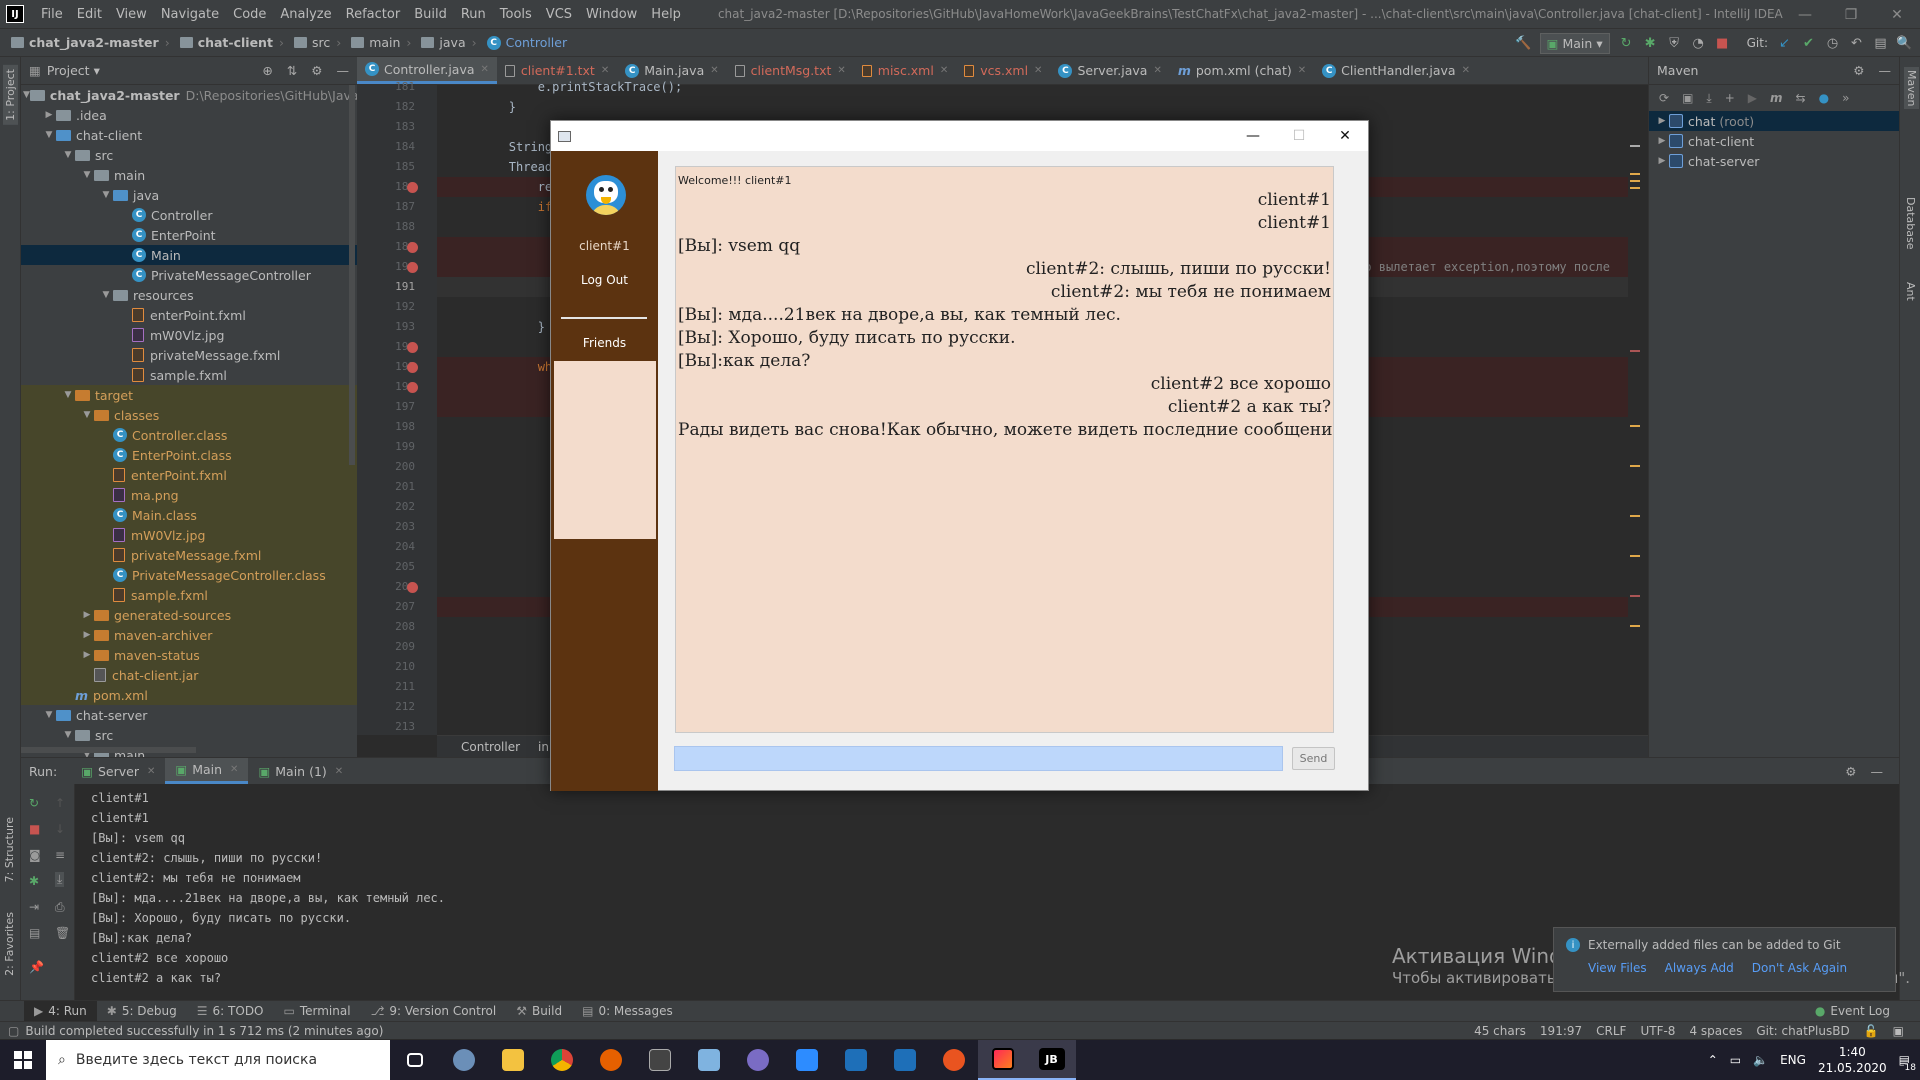  What do you see at coordinates (1617, 968) in the screenshot?
I see `view-files-link: View Files` at bounding box center [1617, 968].